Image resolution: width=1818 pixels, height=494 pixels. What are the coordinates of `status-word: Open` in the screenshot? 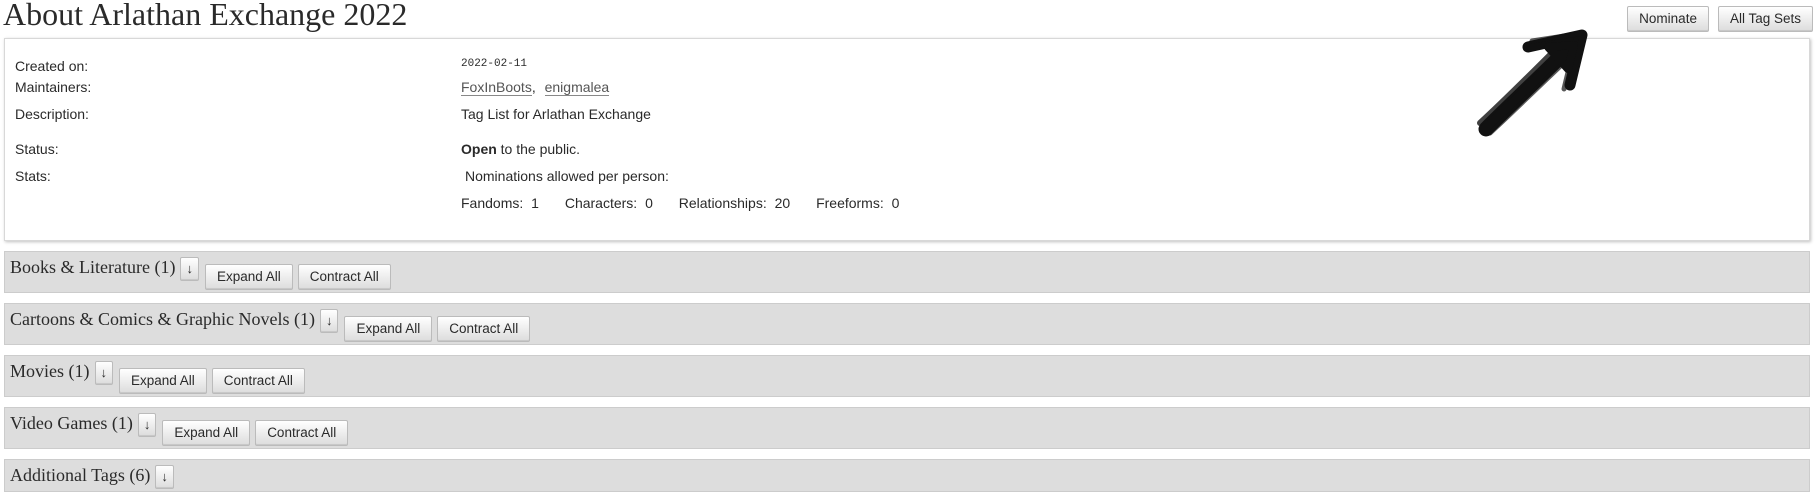 It's located at (479, 149).